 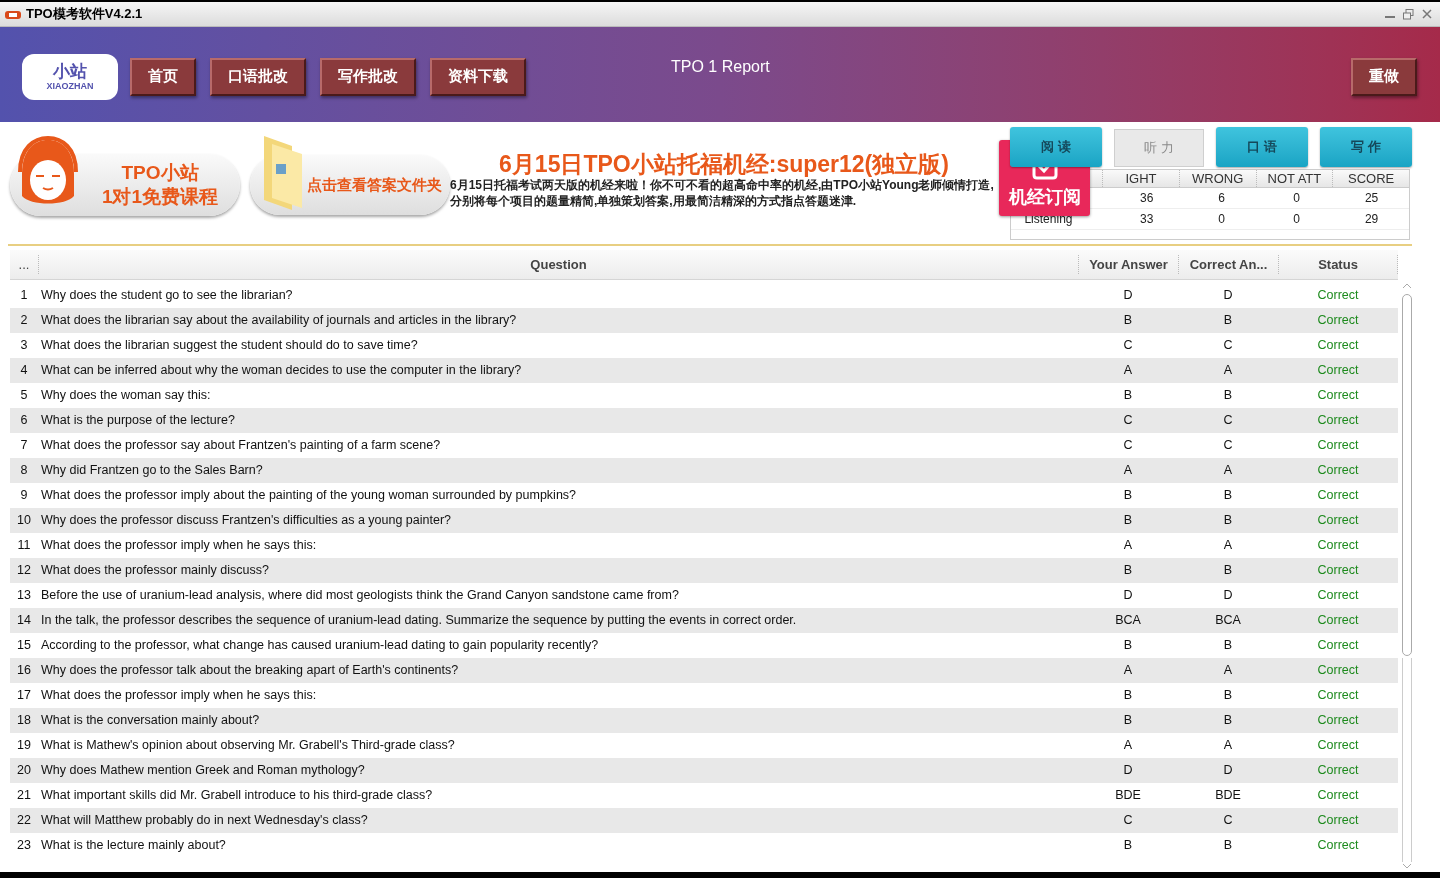 What do you see at coordinates (133, 846) in the screenshot?
I see `question-text: What is the lecture mainly about?` at bounding box center [133, 846].